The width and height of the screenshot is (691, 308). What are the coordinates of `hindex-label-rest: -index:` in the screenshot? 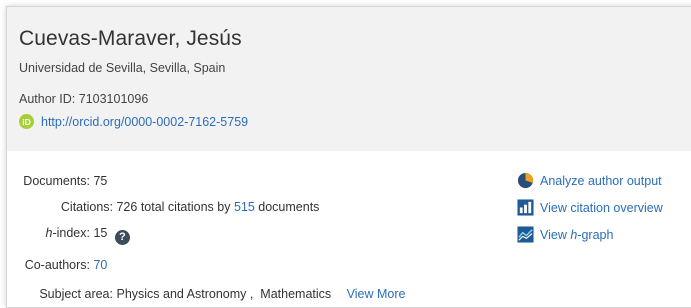 It's located at (71, 233).